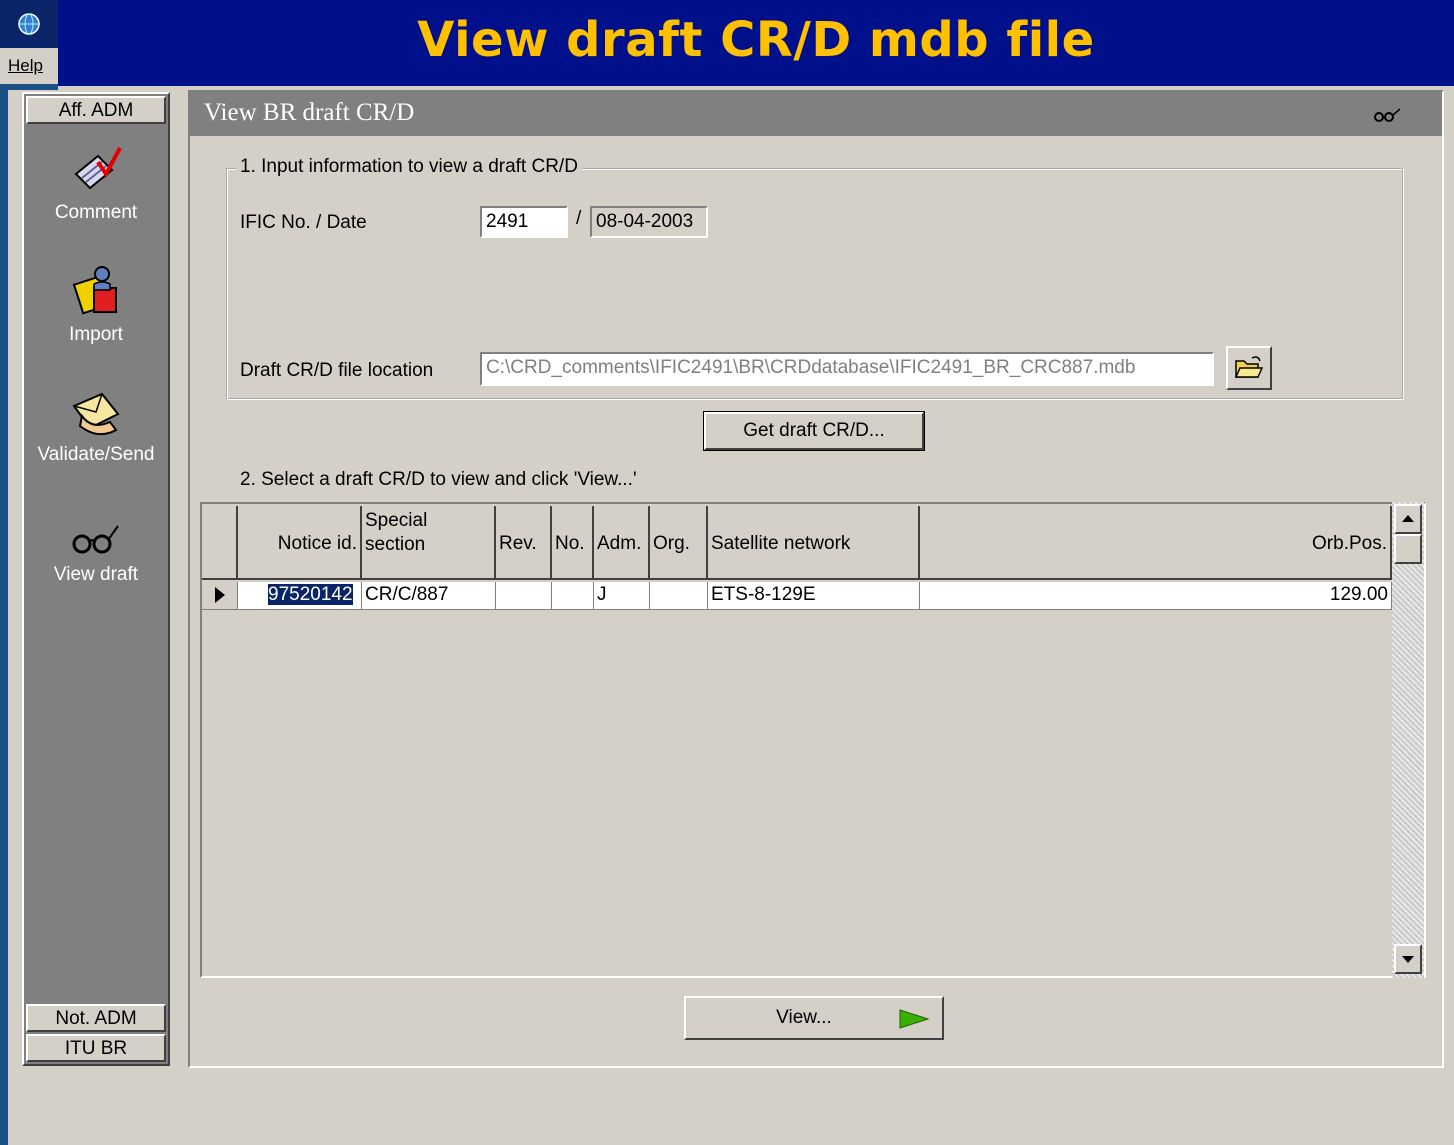  Describe the element at coordinates (96, 574) in the screenshot. I see `sidebar-item-label: View draft` at that location.